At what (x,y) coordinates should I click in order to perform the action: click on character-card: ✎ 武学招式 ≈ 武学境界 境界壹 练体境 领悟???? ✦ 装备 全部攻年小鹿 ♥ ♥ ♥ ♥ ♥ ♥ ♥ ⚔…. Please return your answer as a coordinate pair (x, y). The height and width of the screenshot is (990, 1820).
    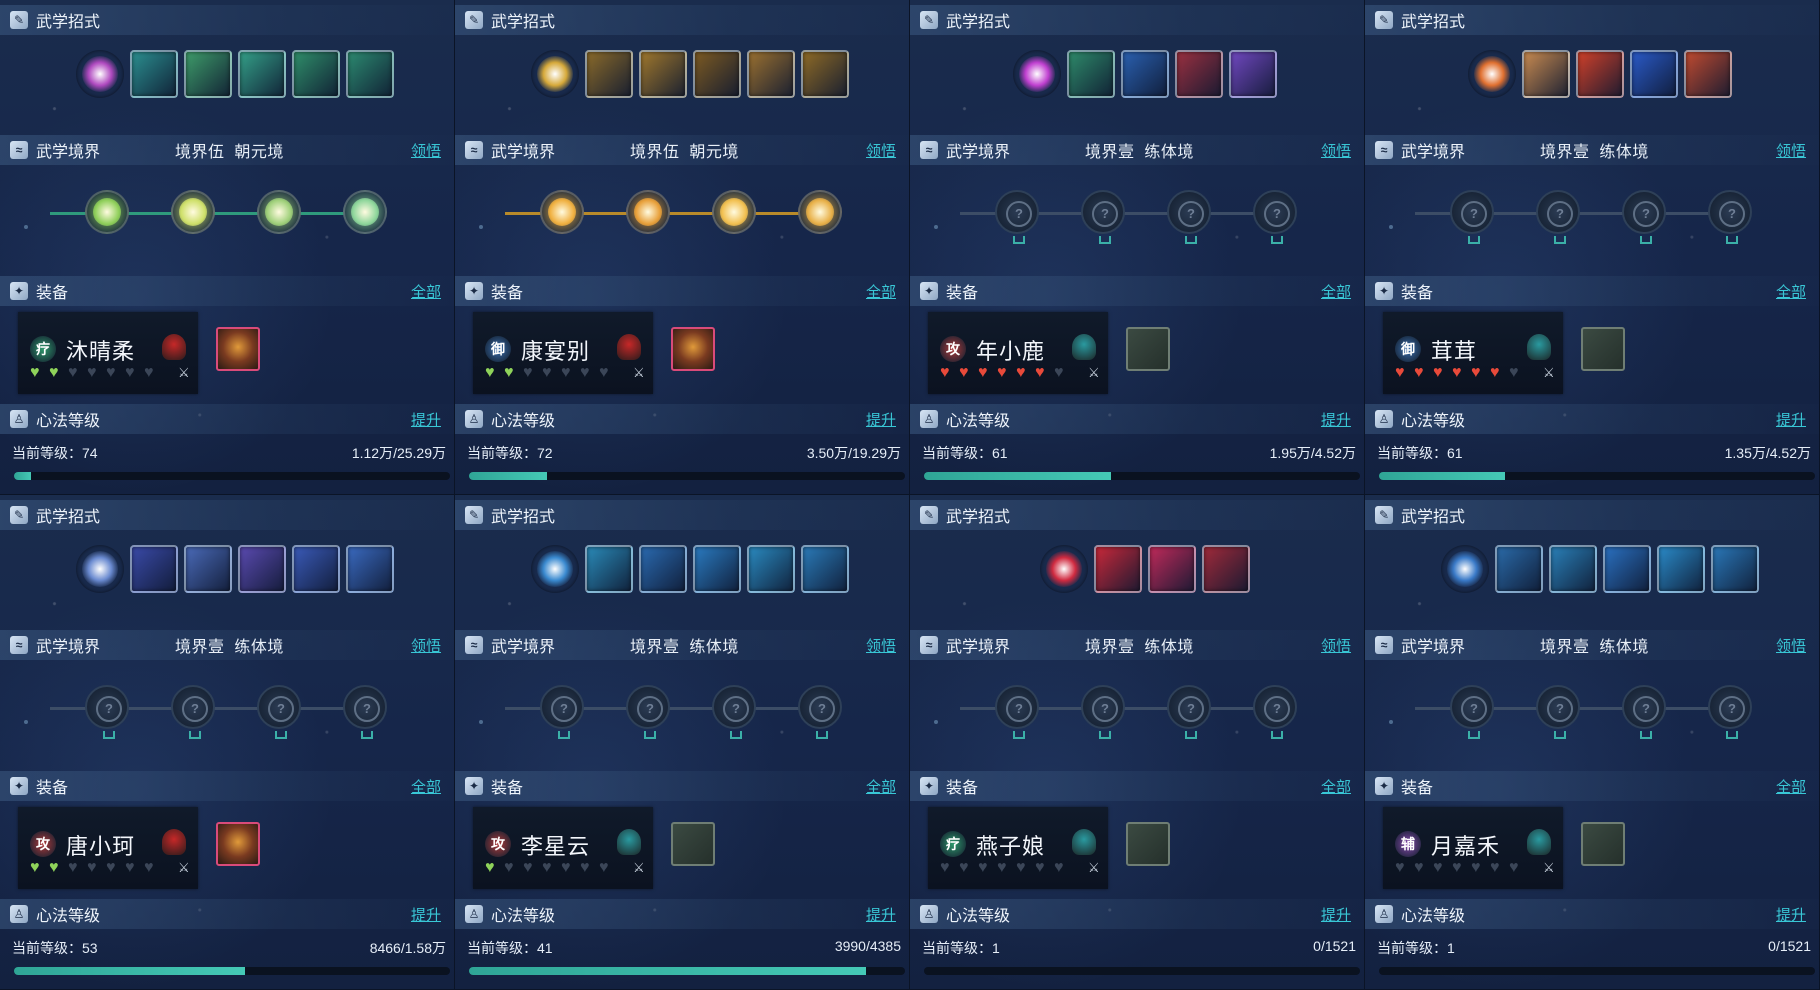
    Looking at the image, I should click on (1137, 247).